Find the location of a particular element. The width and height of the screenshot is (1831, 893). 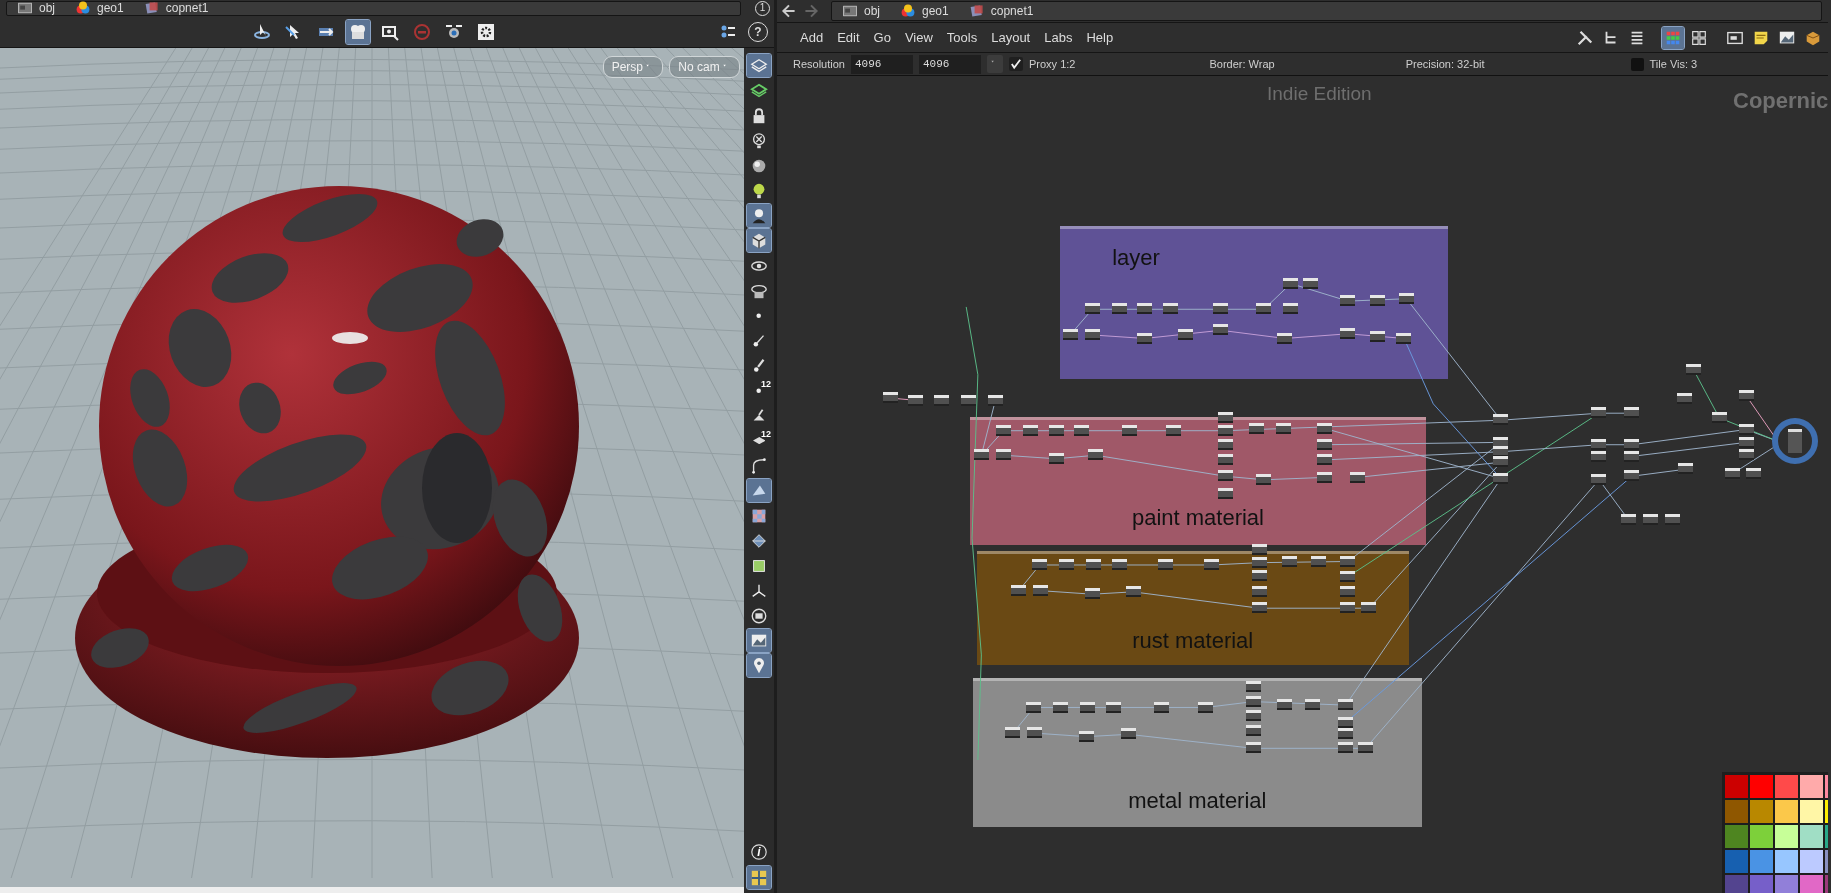

network-box: paint material is located at coordinates (1198, 481).